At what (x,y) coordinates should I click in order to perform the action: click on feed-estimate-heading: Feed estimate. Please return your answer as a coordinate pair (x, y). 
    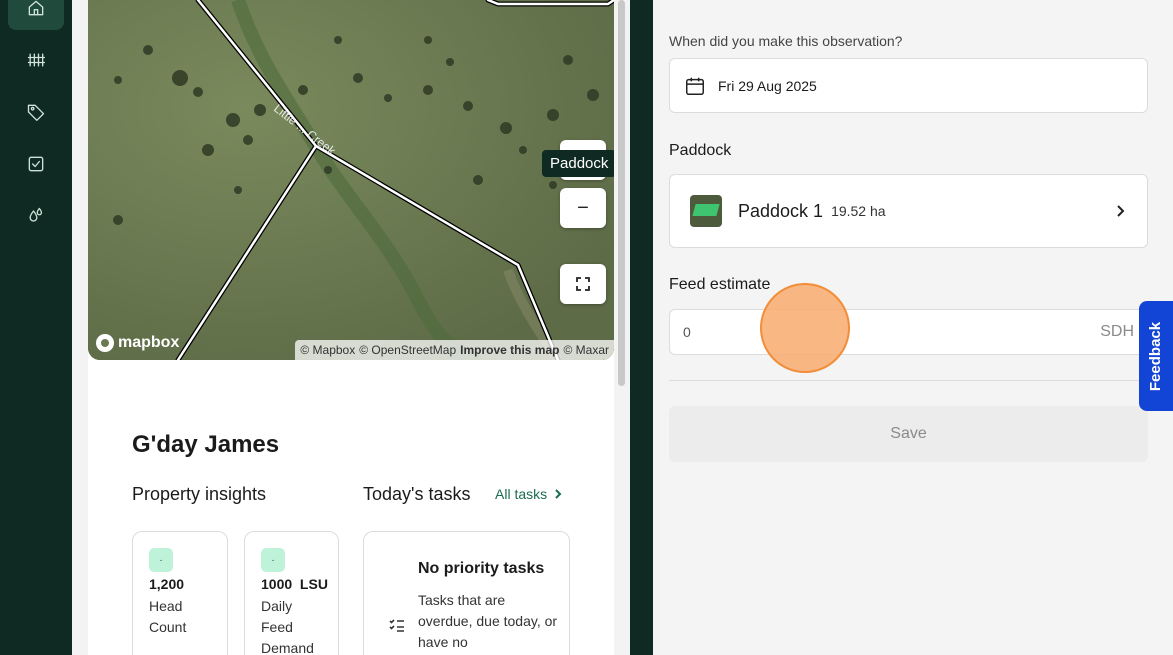
    Looking at the image, I should click on (720, 284).